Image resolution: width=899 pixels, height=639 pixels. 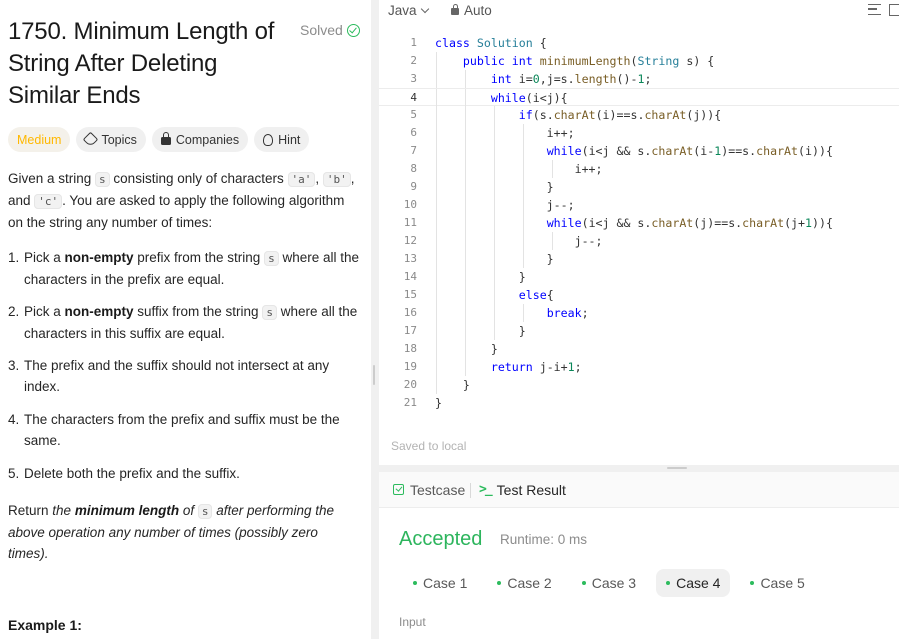 What do you see at coordinates (413, 114) in the screenshot?
I see `line-number: 5` at bounding box center [413, 114].